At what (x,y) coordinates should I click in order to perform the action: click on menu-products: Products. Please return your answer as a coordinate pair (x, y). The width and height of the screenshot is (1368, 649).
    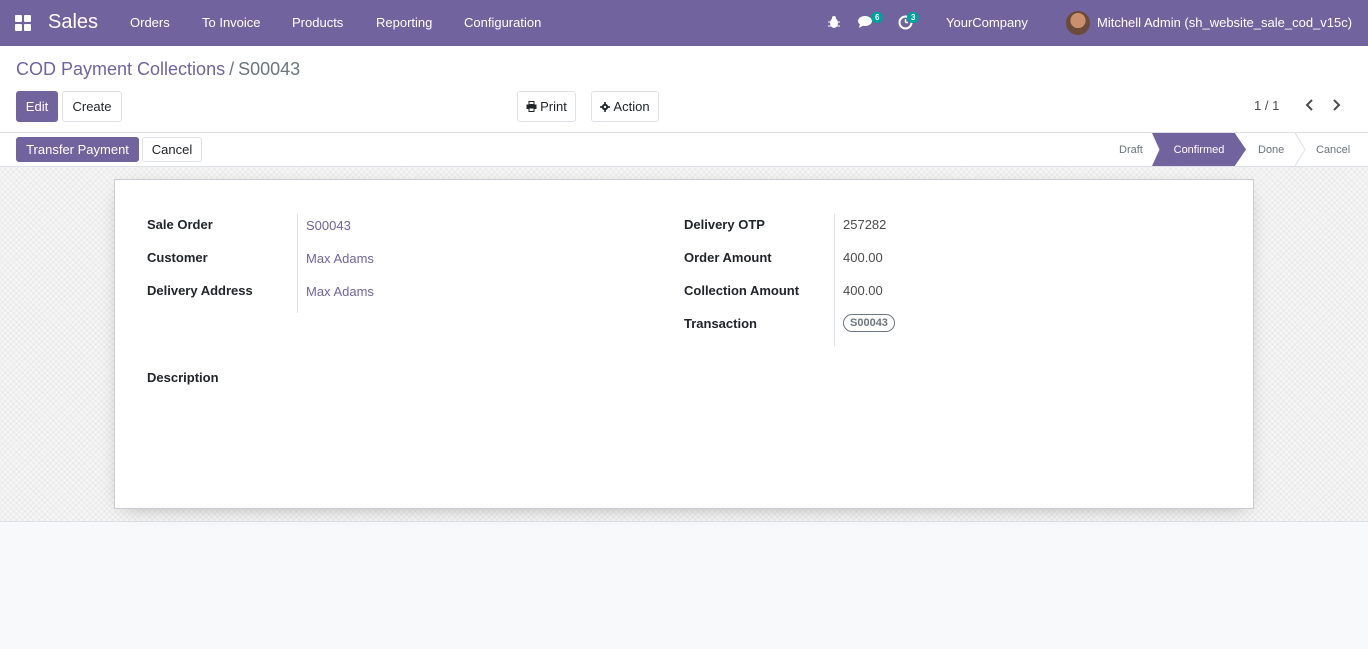
    Looking at the image, I should click on (317, 22).